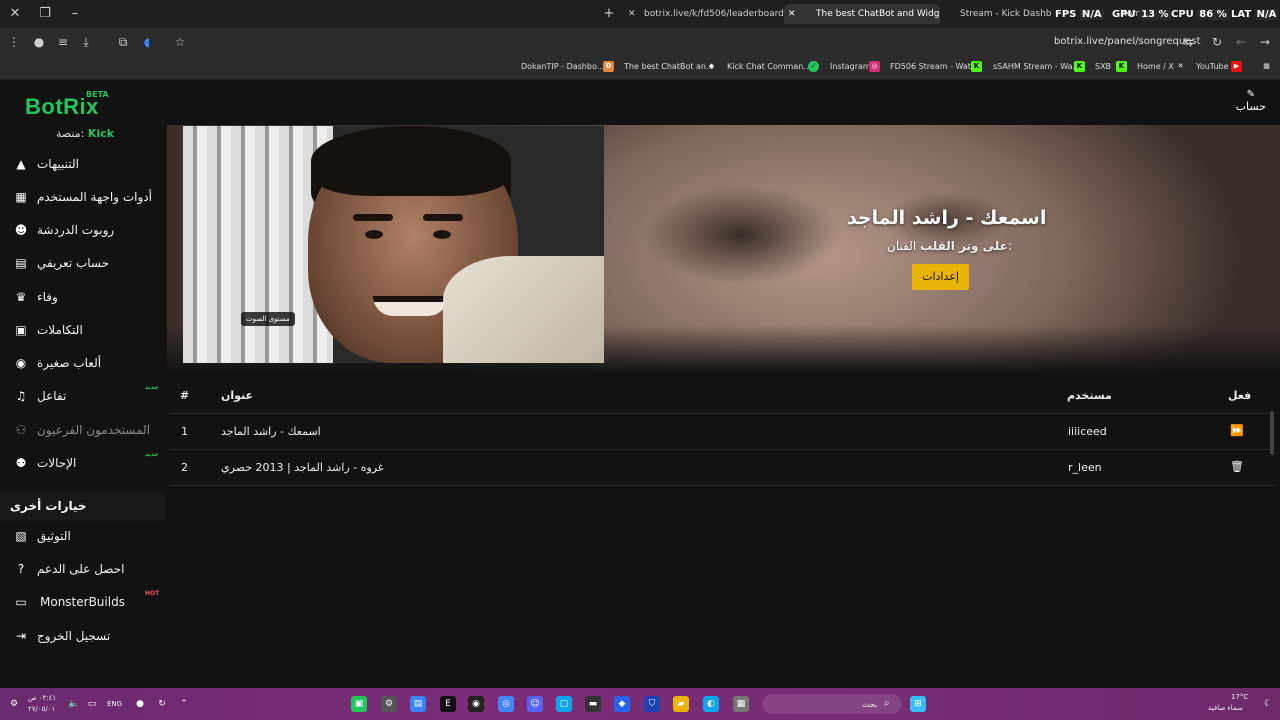 This screenshot has height=720, width=1280. What do you see at coordinates (75, 14) in the screenshot?
I see `minimize-window-icon: –` at bounding box center [75, 14].